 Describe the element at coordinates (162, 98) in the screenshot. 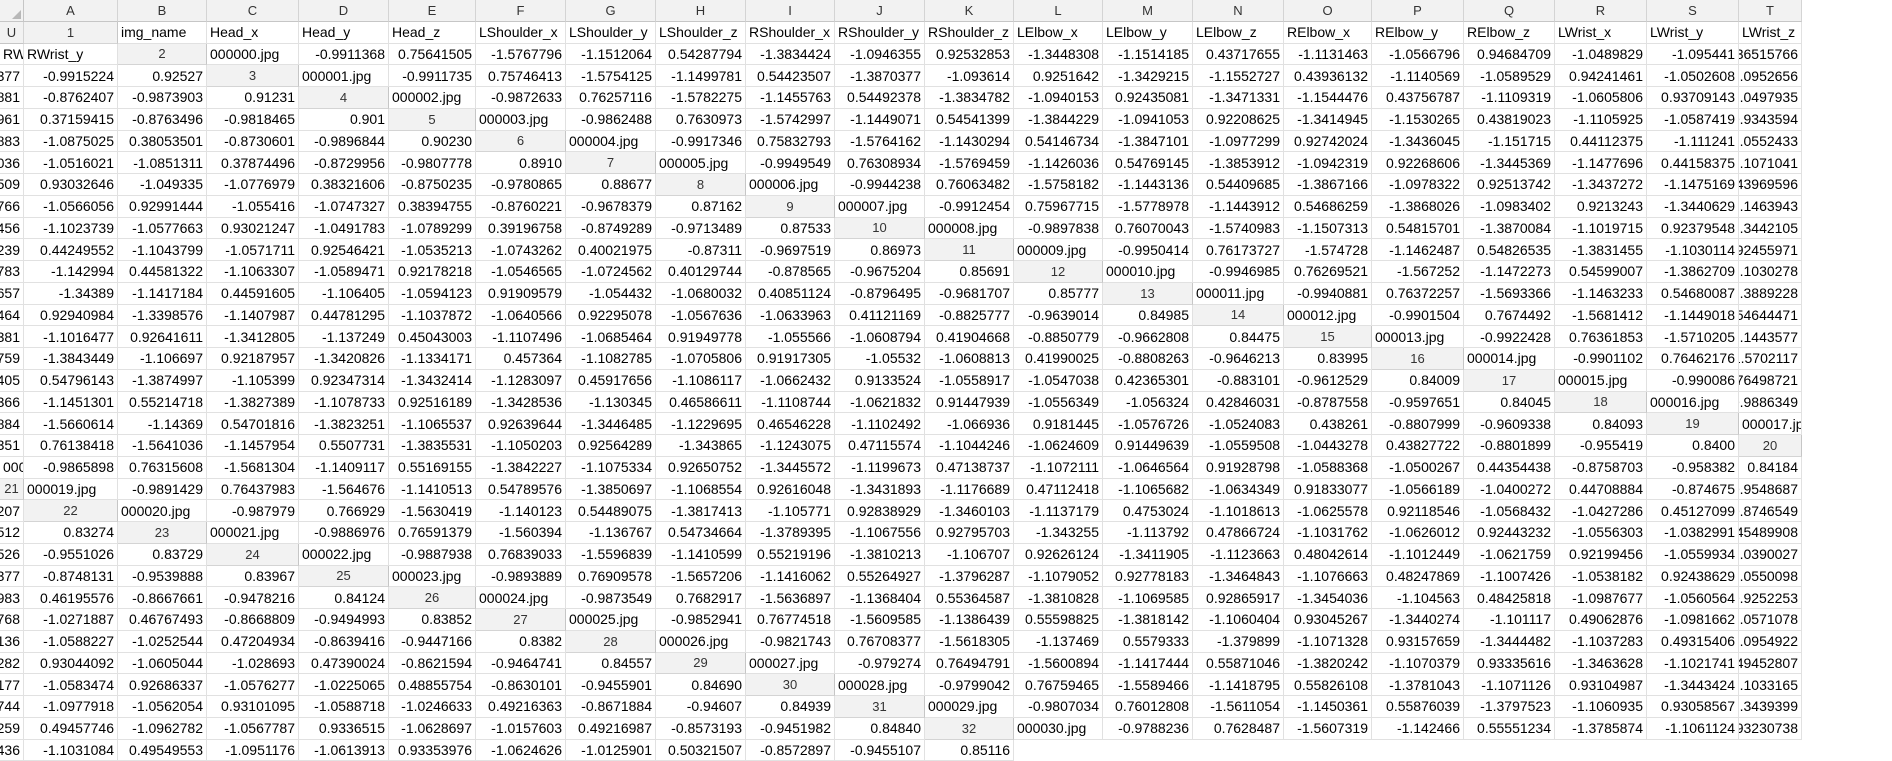

I see `value-cell: -0.9873903` at that location.